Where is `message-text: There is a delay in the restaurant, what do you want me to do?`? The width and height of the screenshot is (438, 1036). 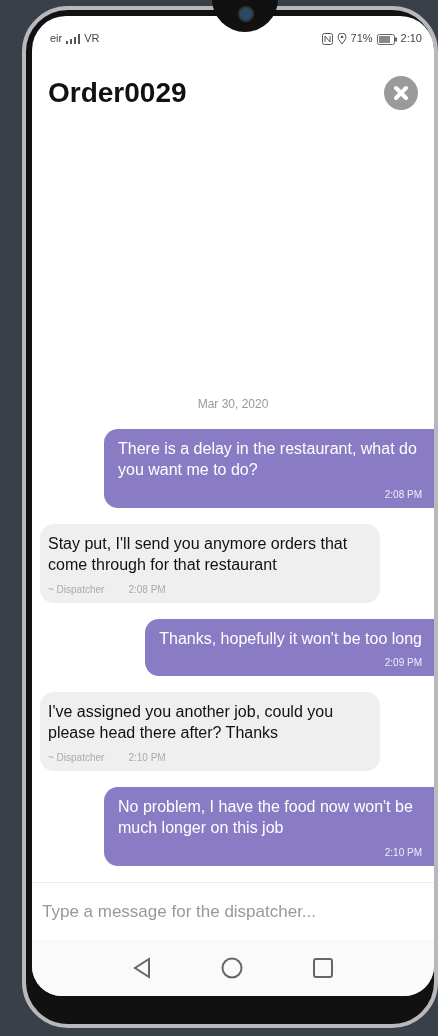
message-text: There is a delay in the restaurant, what do you want me to do? is located at coordinates (268, 460).